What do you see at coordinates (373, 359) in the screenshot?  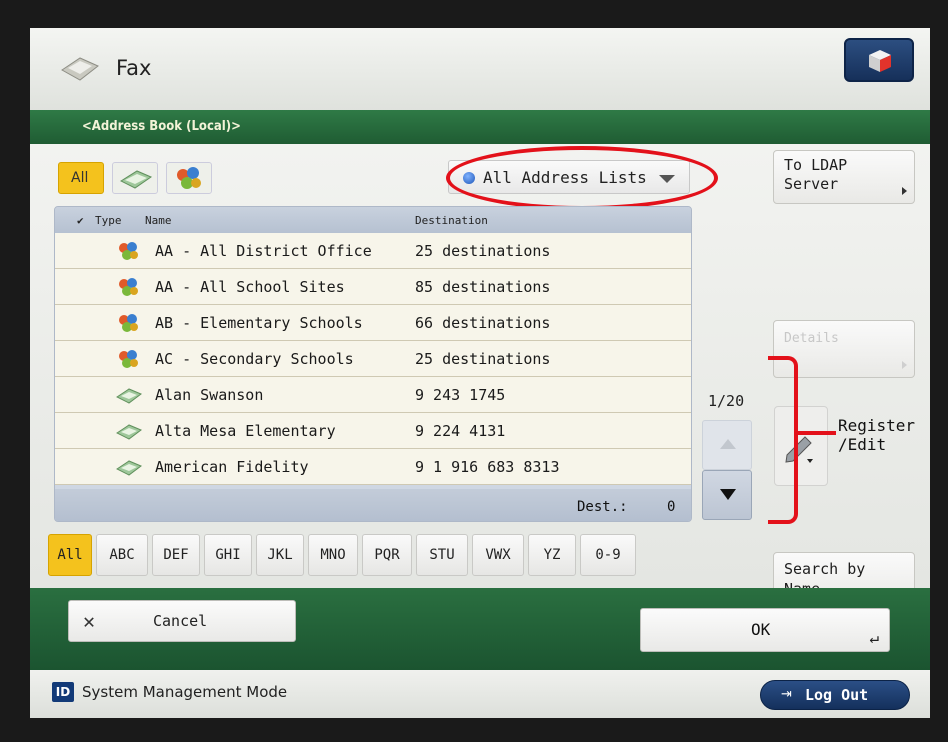 I see `table-row: AC - Secondary Schools 25 destinations` at bounding box center [373, 359].